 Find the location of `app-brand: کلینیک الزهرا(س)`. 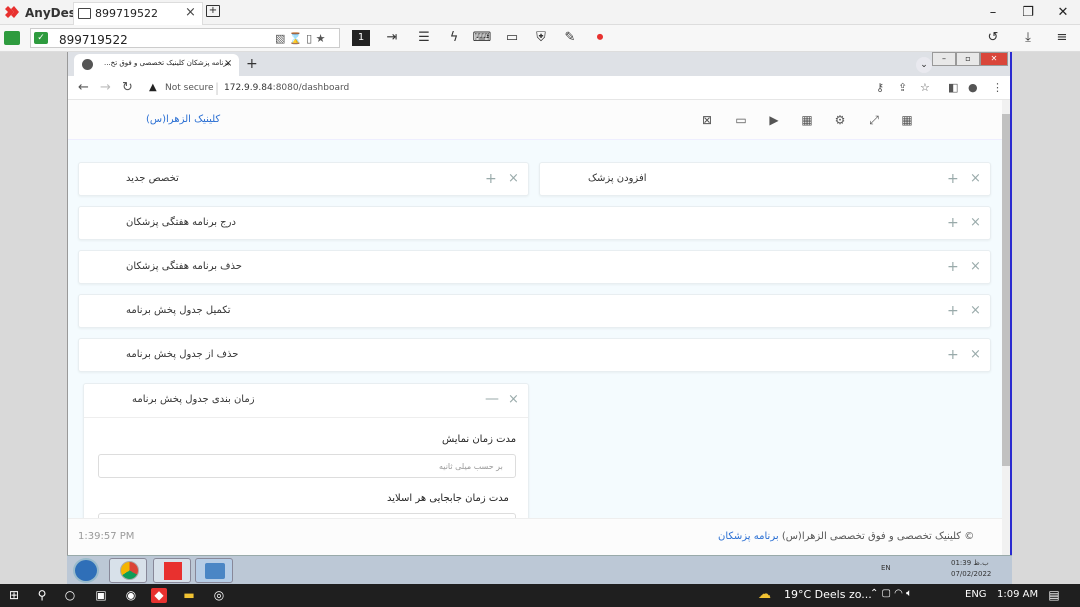

app-brand: کلینیک الزهرا(س) is located at coordinates (183, 119).